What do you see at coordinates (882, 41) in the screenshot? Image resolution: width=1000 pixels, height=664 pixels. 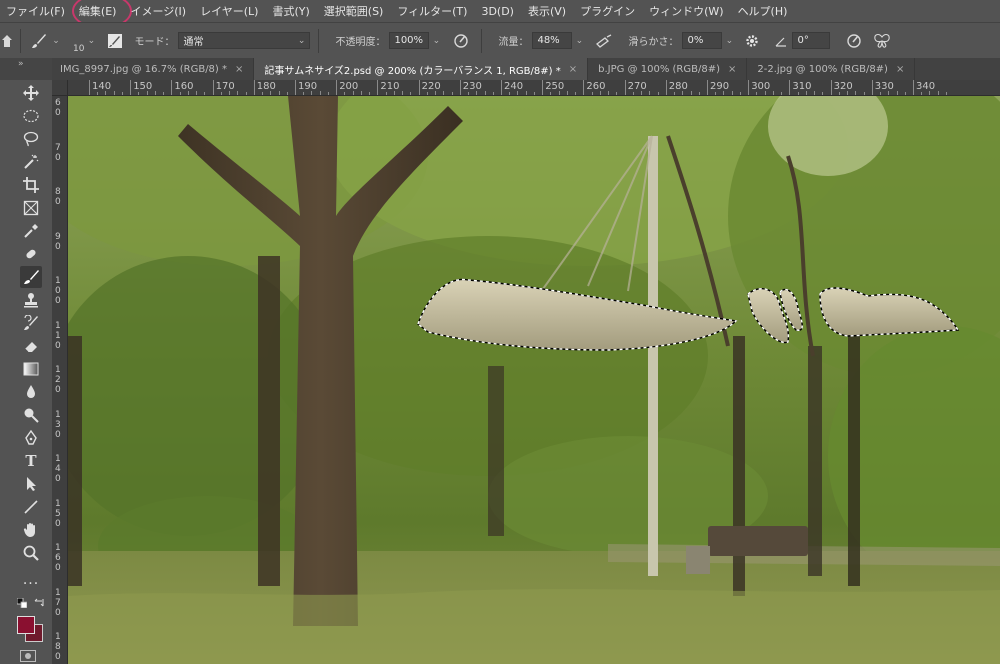 I see `symmetry-butterfly-icon` at bounding box center [882, 41].